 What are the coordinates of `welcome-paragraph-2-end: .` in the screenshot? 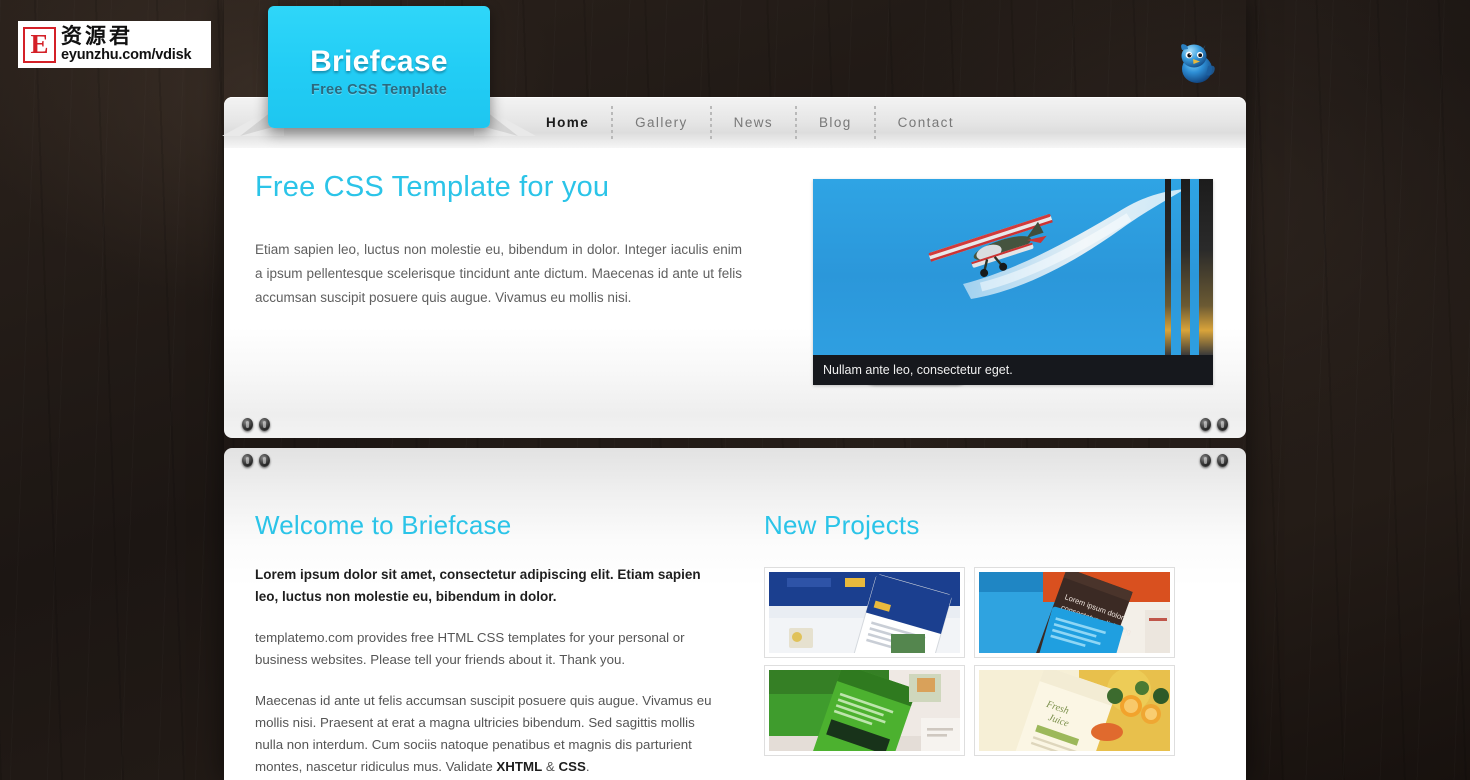 It's located at (587, 766).